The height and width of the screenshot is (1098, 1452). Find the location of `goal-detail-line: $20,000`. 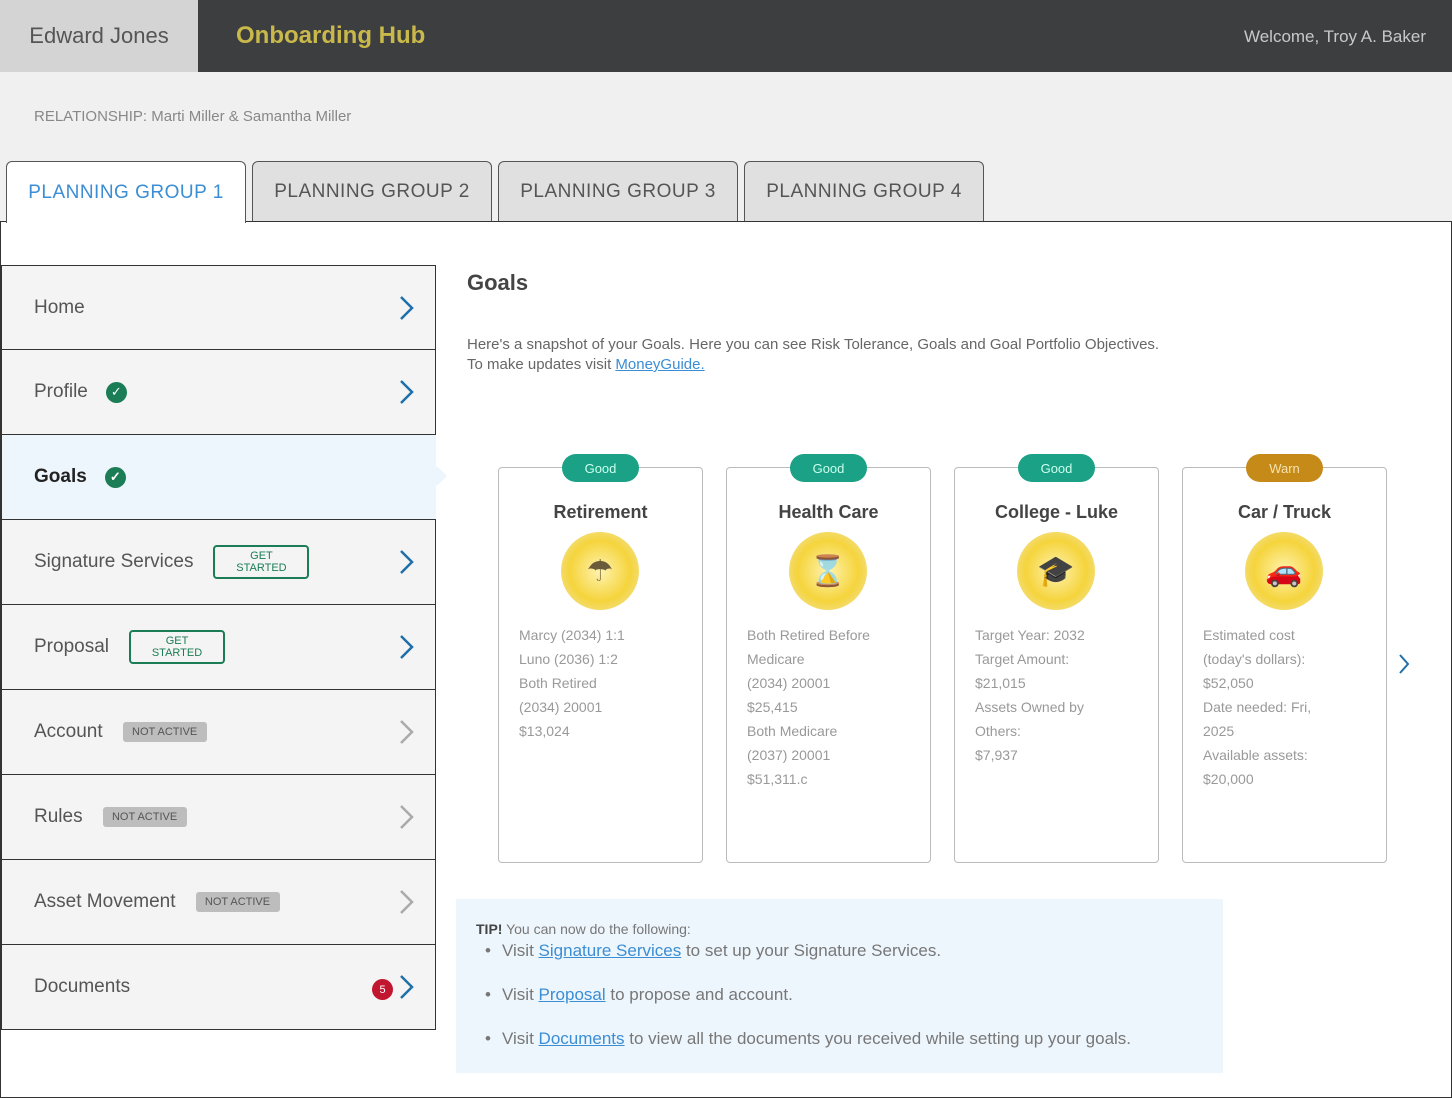

goal-detail-line: $20,000 is located at coordinates (1228, 779).